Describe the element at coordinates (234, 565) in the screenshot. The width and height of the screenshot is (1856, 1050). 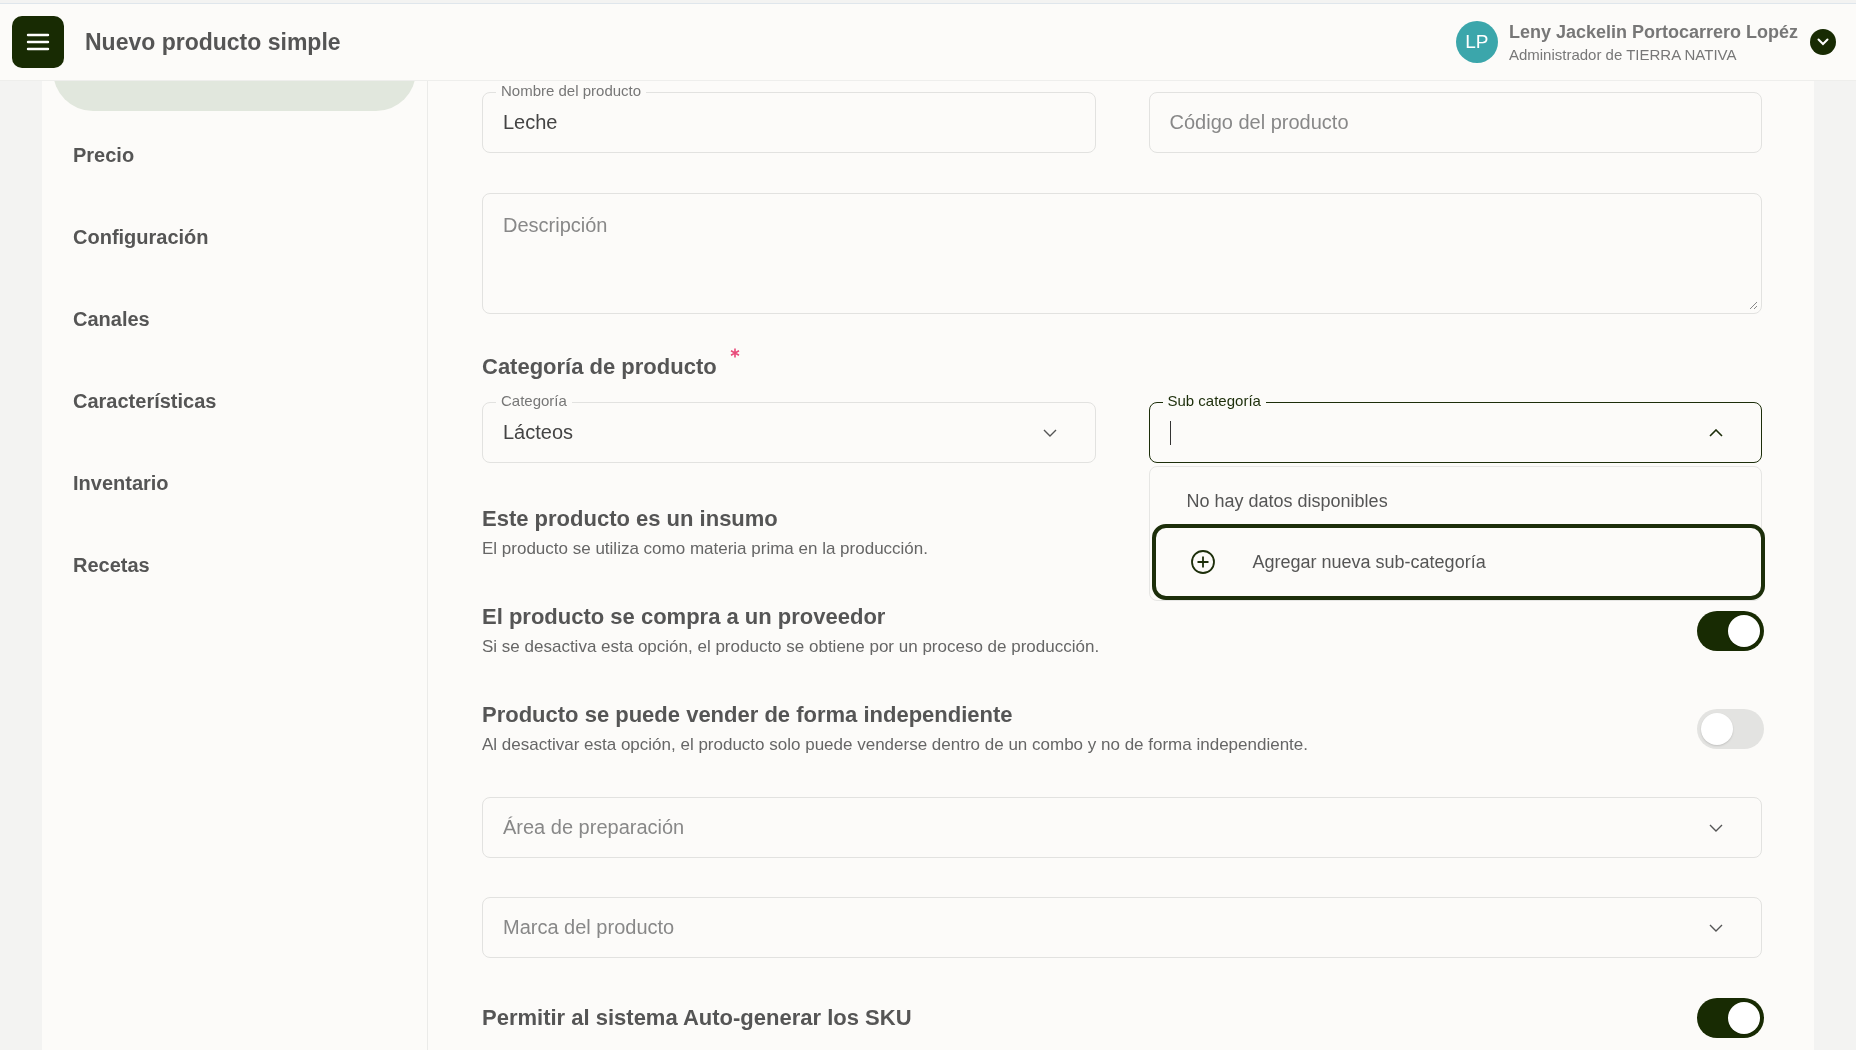
I see `sidebar-item: Recetas` at that location.